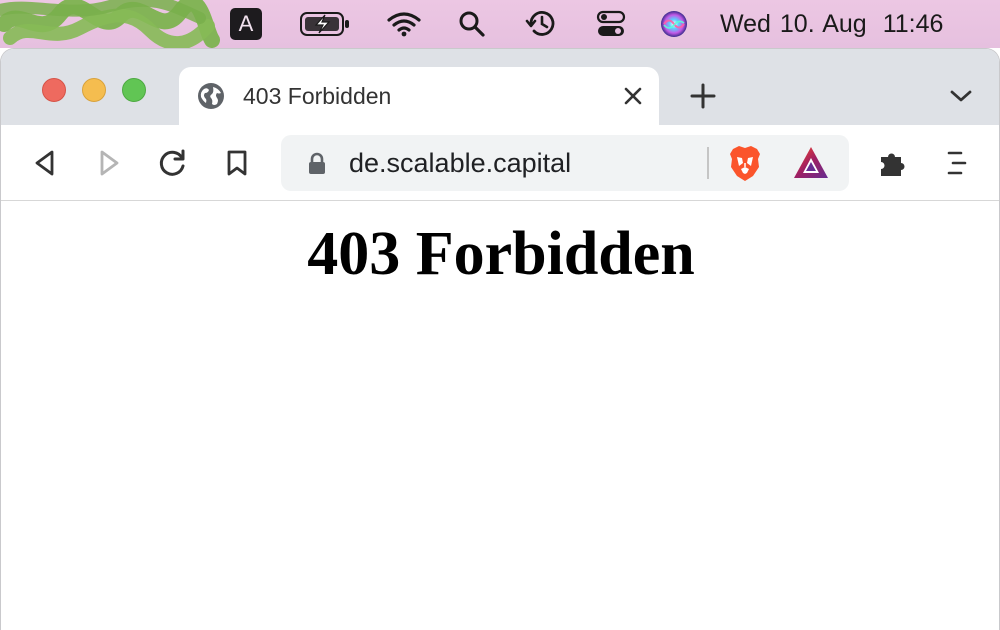  I want to click on window-maximize-button, so click(134, 90).